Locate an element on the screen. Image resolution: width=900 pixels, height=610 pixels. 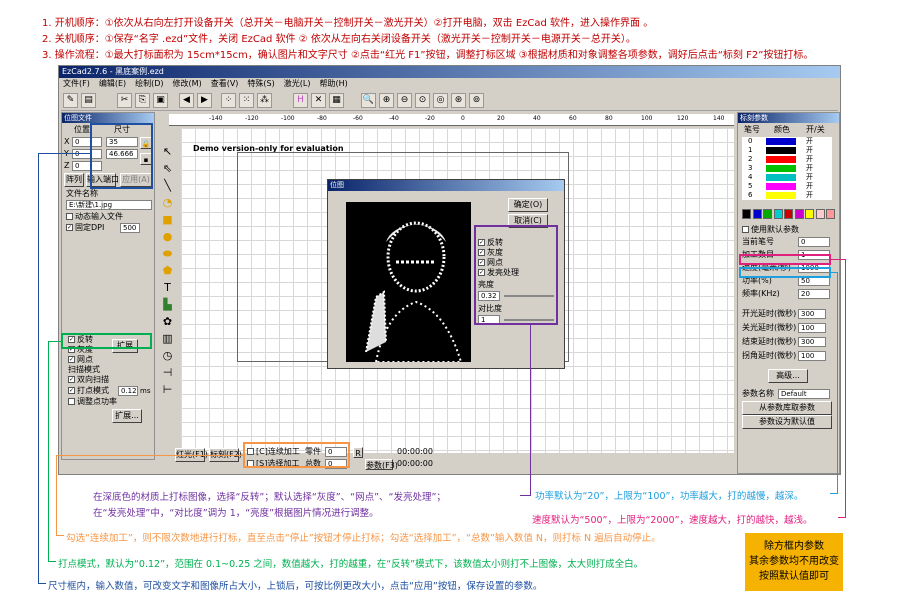
size-connector-top is located at coordinates (64, 153).